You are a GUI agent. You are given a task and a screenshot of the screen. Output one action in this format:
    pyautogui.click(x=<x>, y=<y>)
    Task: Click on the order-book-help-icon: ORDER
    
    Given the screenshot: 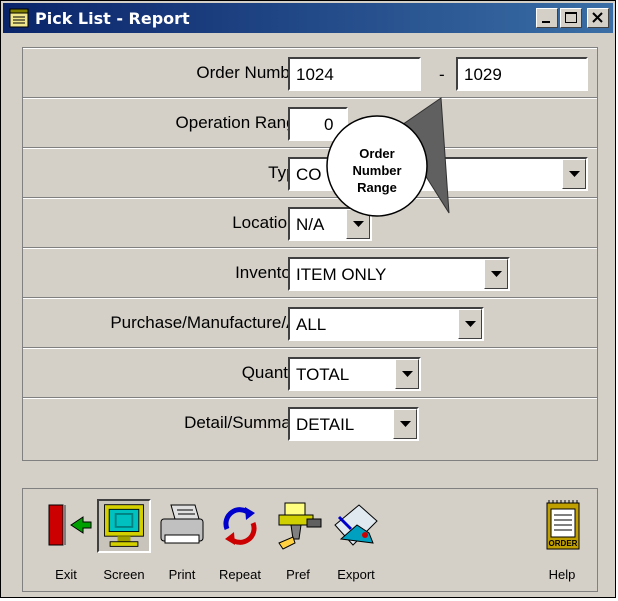 What is the action you would take?
    pyautogui.click(x=563, y=525)
    